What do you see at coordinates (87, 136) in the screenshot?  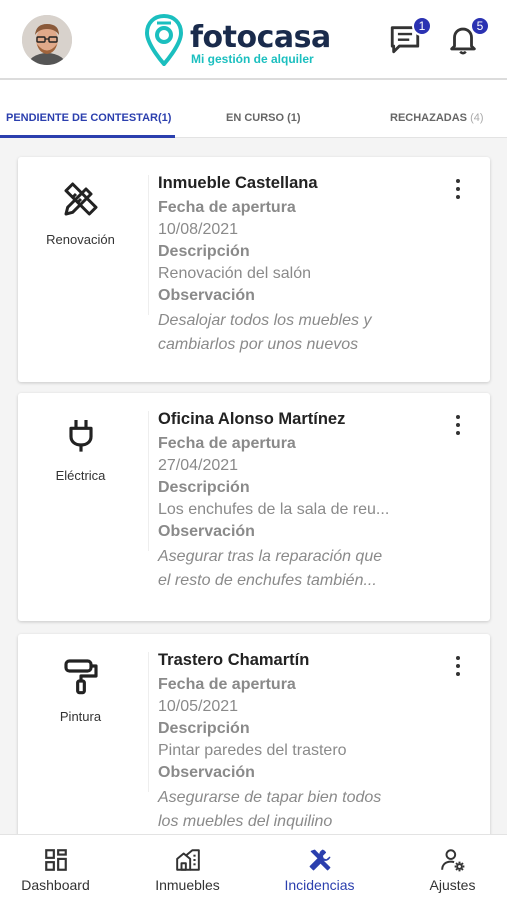 I see `active-tab-indicator` at bounding box center [87, 136].